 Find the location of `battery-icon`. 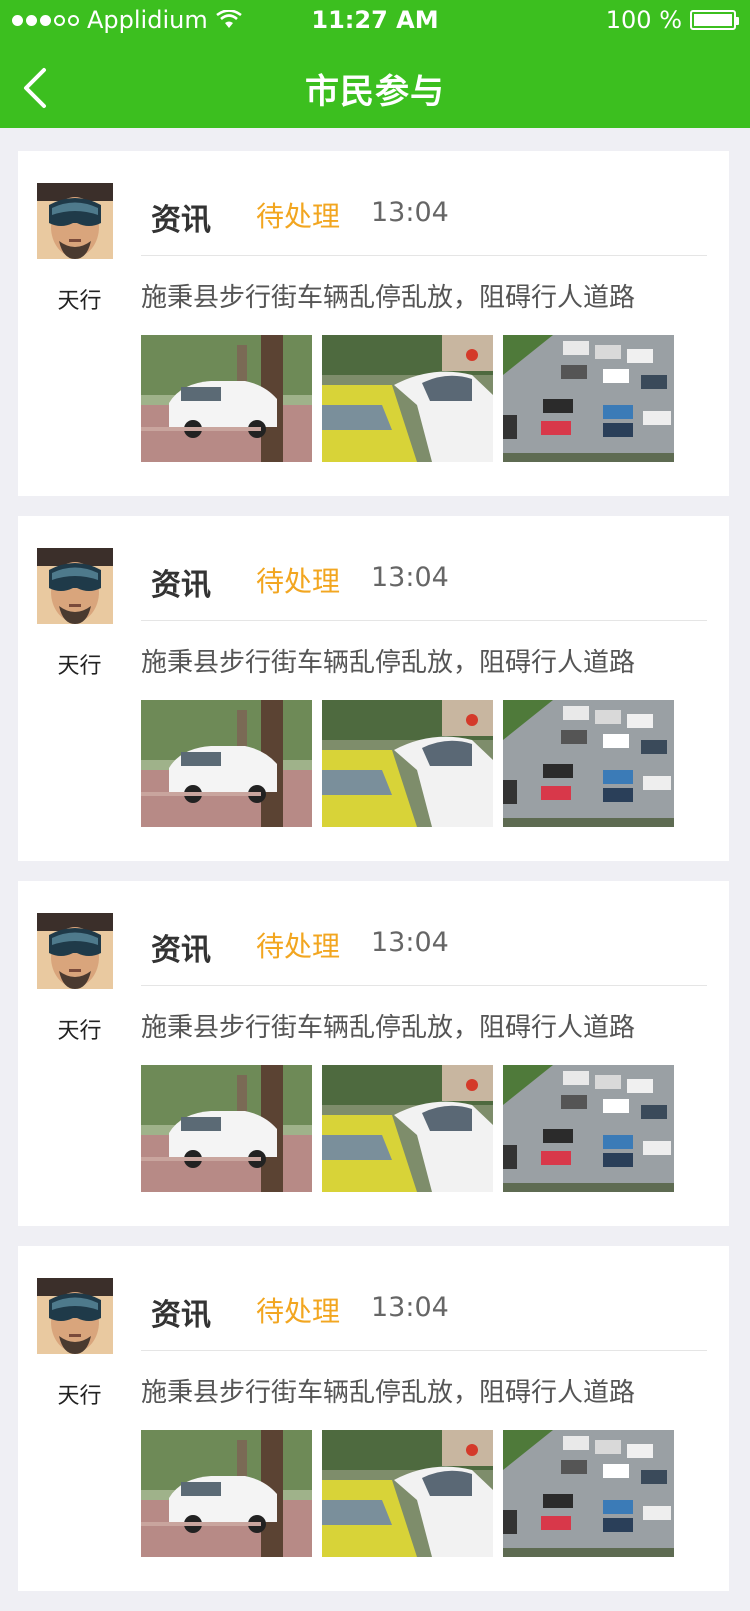

battery-icon is located at coordinates (714, 20).